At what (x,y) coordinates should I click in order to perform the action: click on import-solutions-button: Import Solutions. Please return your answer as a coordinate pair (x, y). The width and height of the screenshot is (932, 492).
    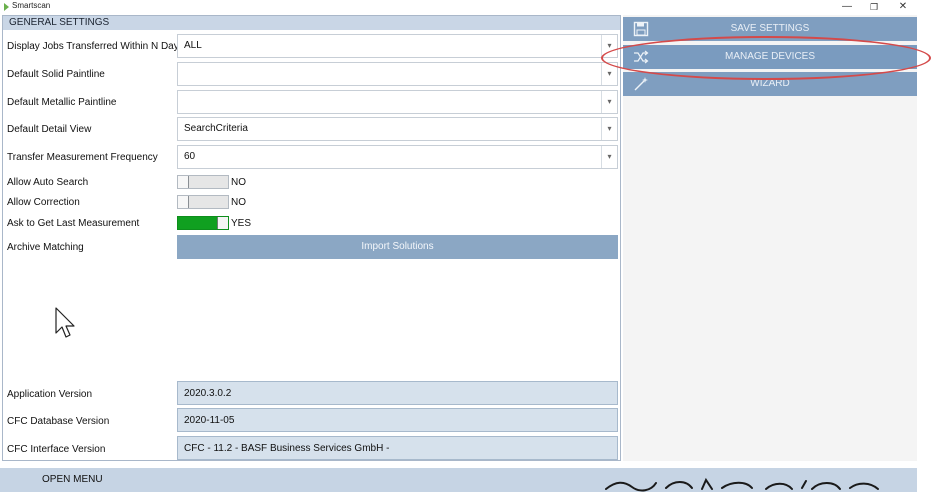
    Looking at the image, I should click on (397, 247).